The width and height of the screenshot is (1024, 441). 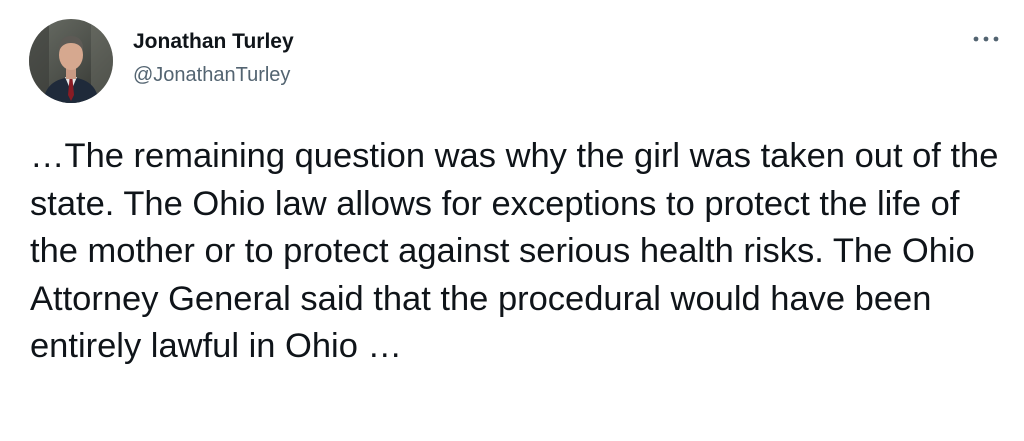 I want to click on author-handle: @JonathanTurley, so click(x=211, y=75).